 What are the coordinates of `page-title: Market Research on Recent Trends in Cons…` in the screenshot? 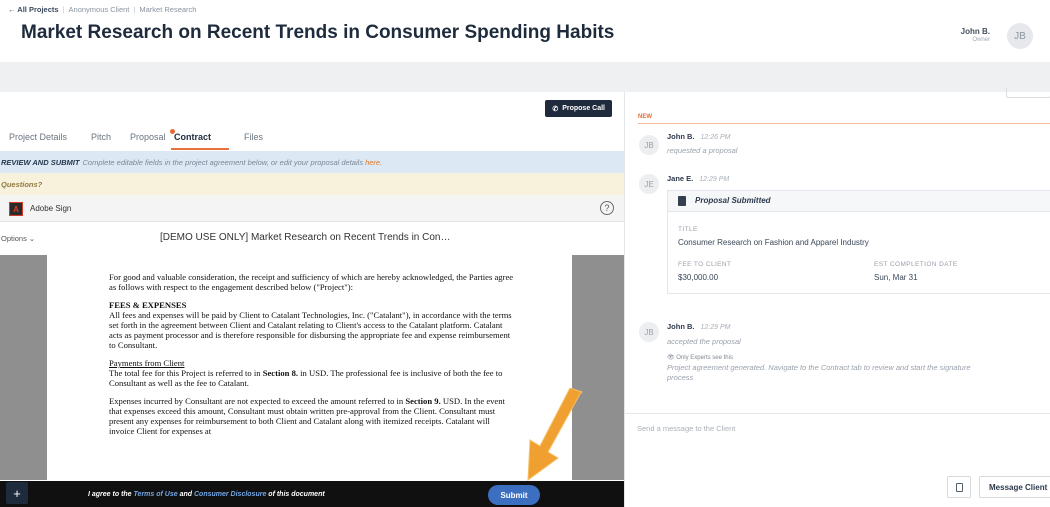 It's located at (318, 32).